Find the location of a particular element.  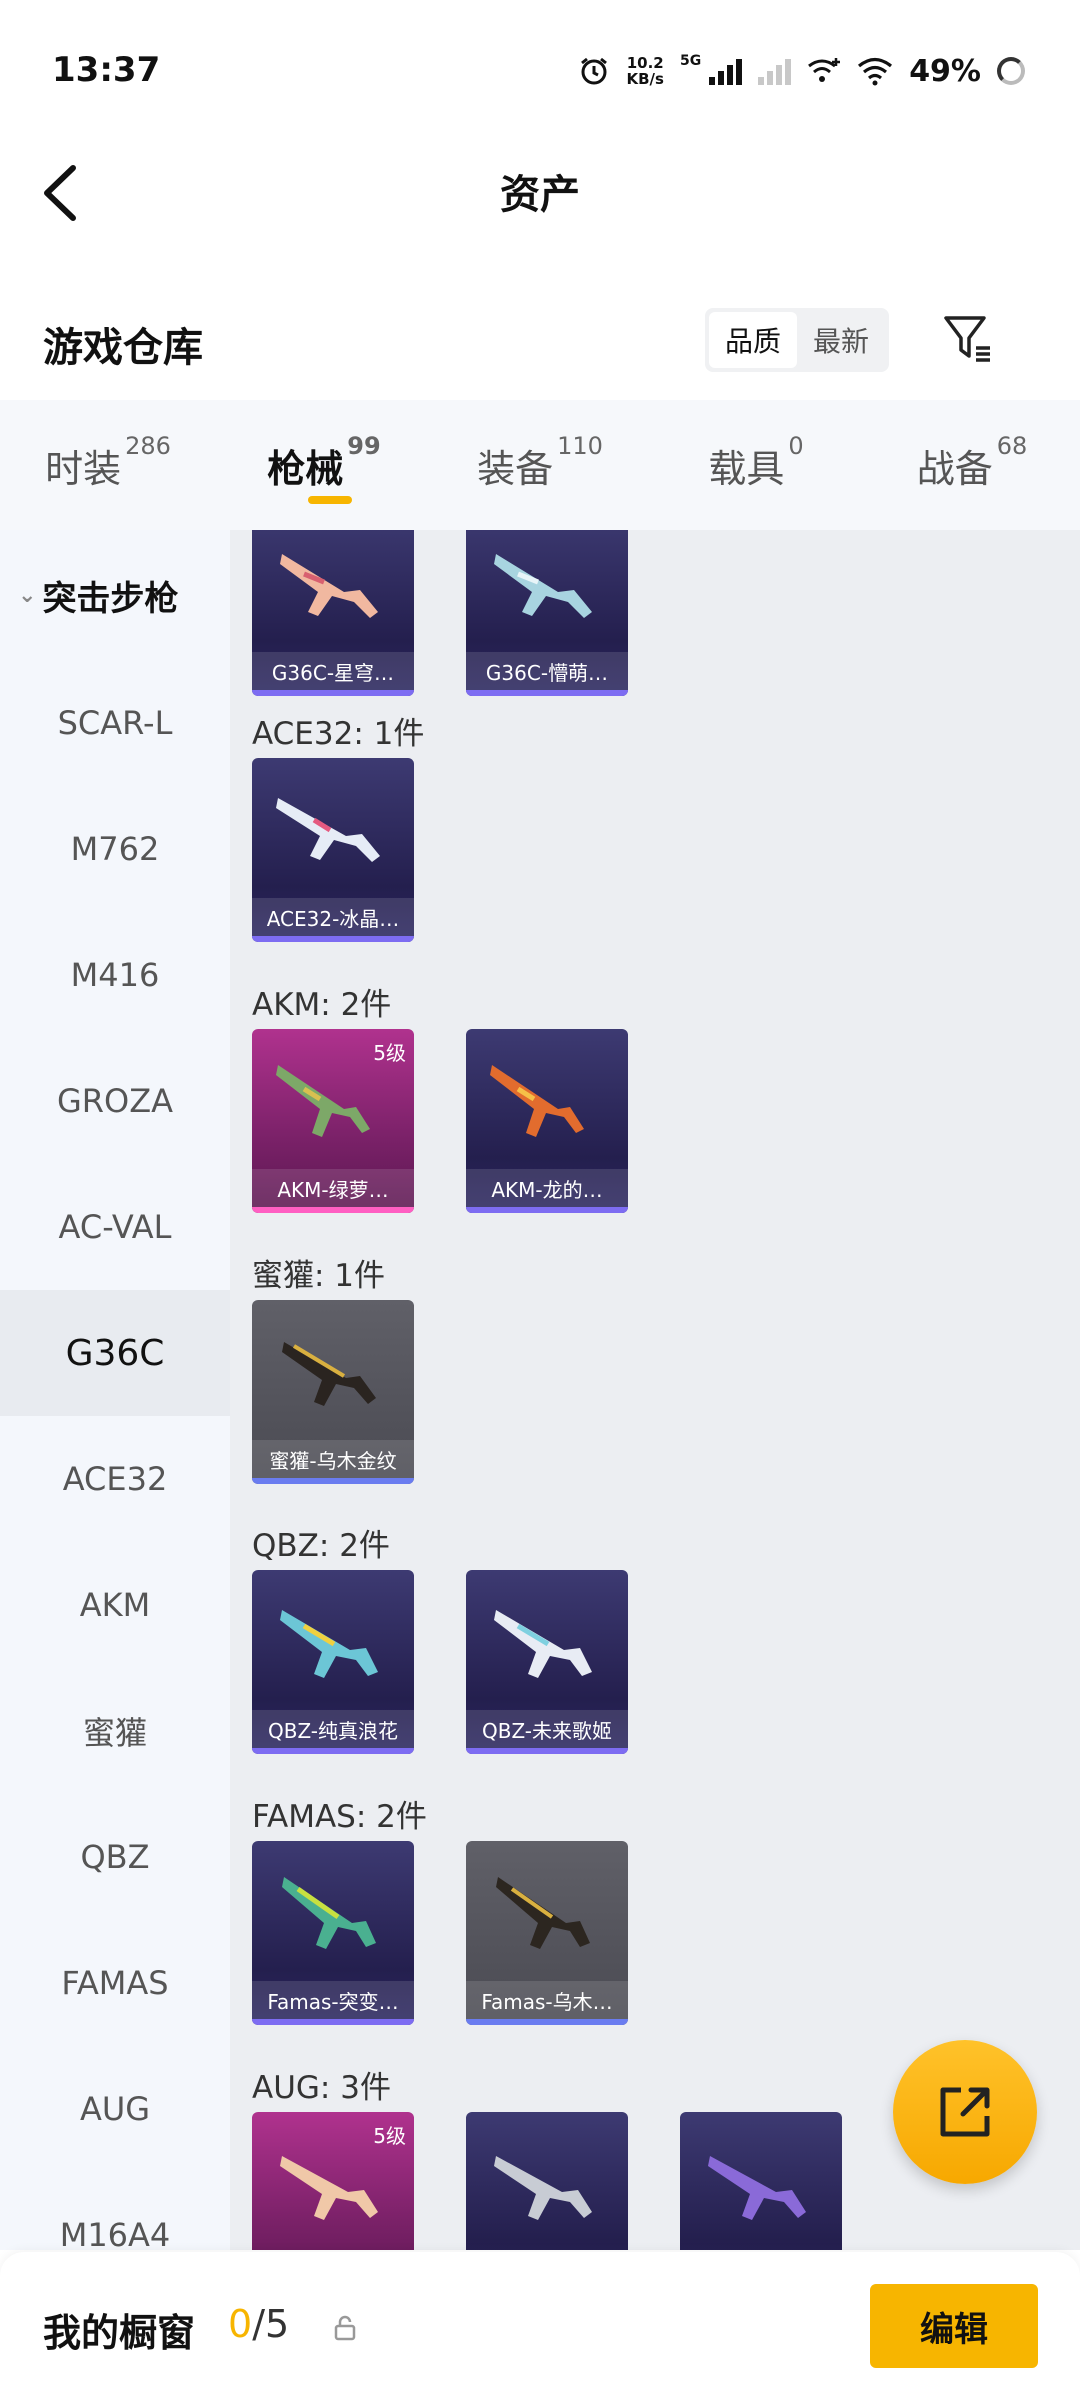

tab-label: 载具 is located at coordinates (746, 469).